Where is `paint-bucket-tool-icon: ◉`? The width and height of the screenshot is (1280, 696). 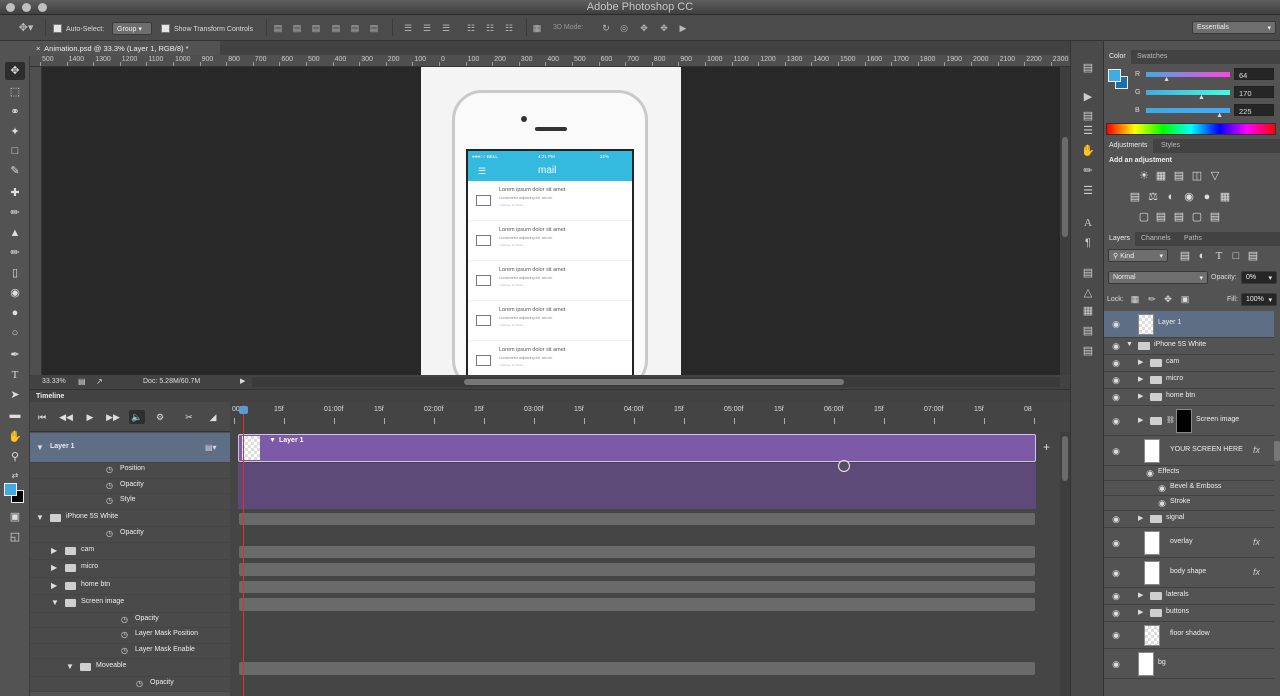
paint-bucket-tool-icon: ◉ is located at coordinates (15, 293).